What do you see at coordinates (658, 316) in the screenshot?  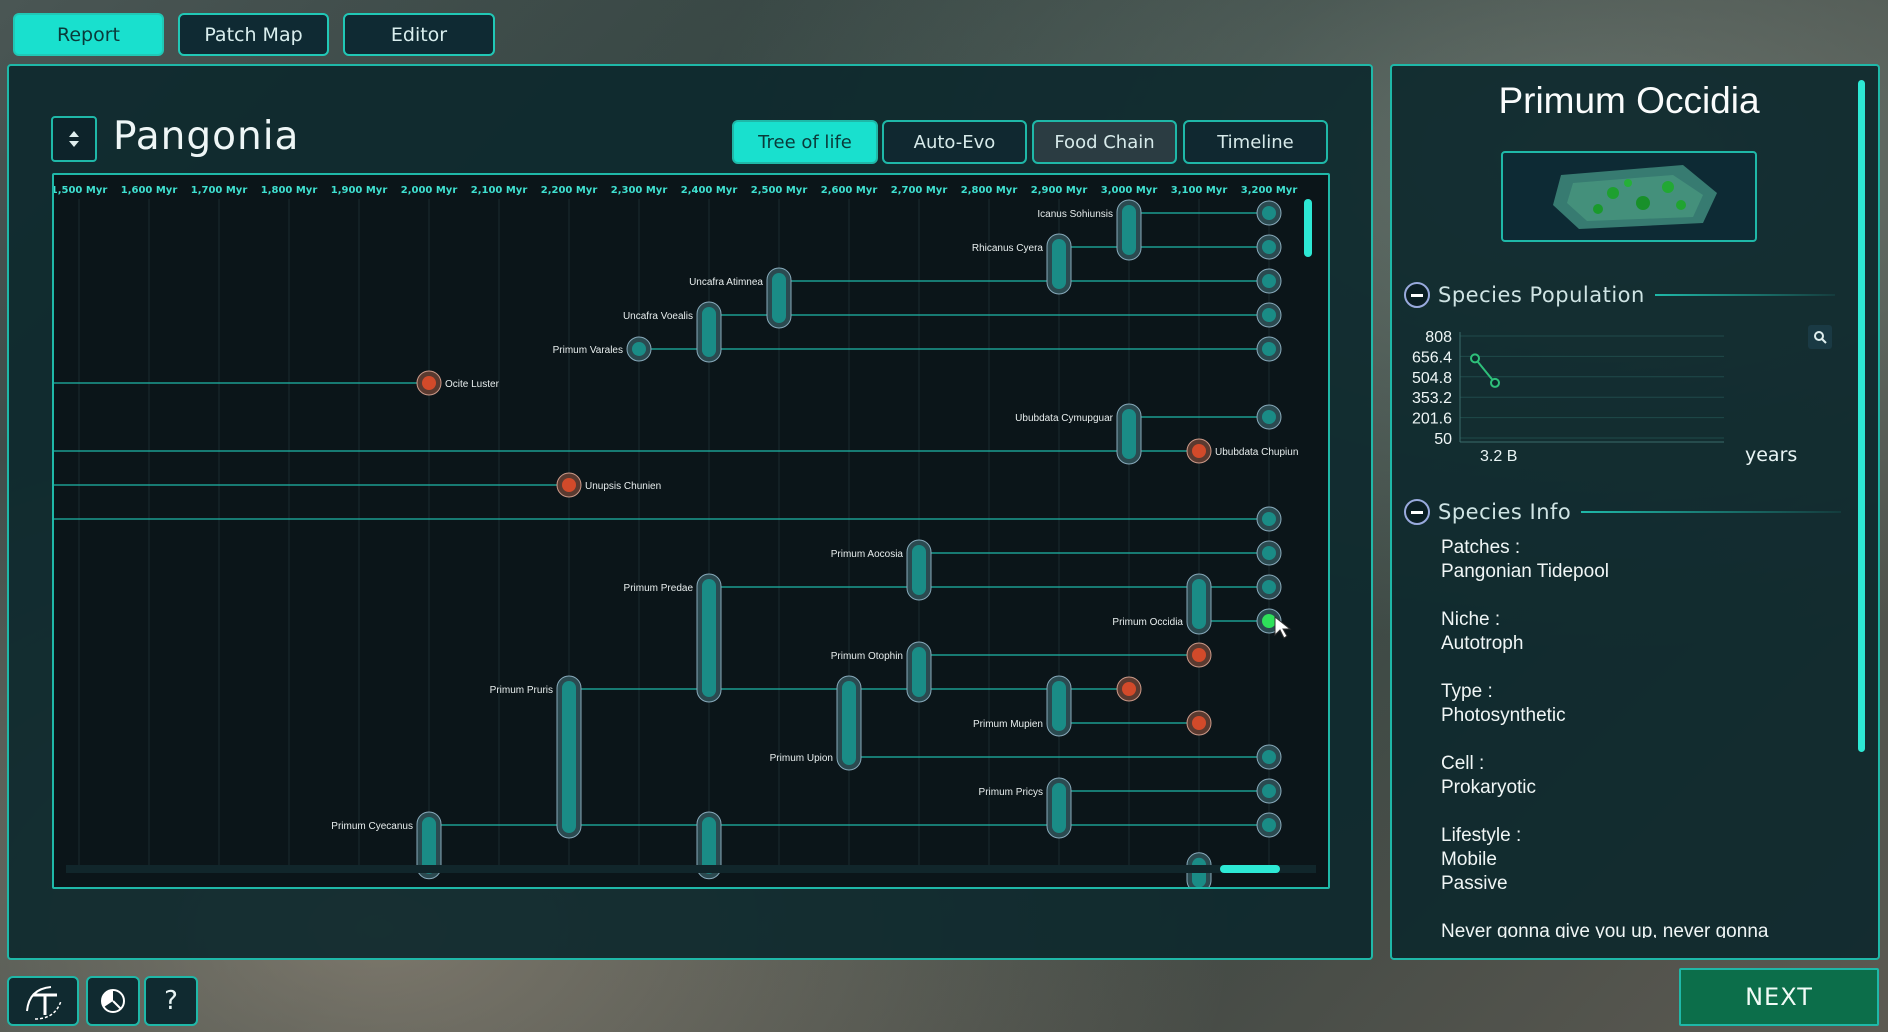 I see `species-label: Uncafra Voealis` at bounding box center [658, 316].